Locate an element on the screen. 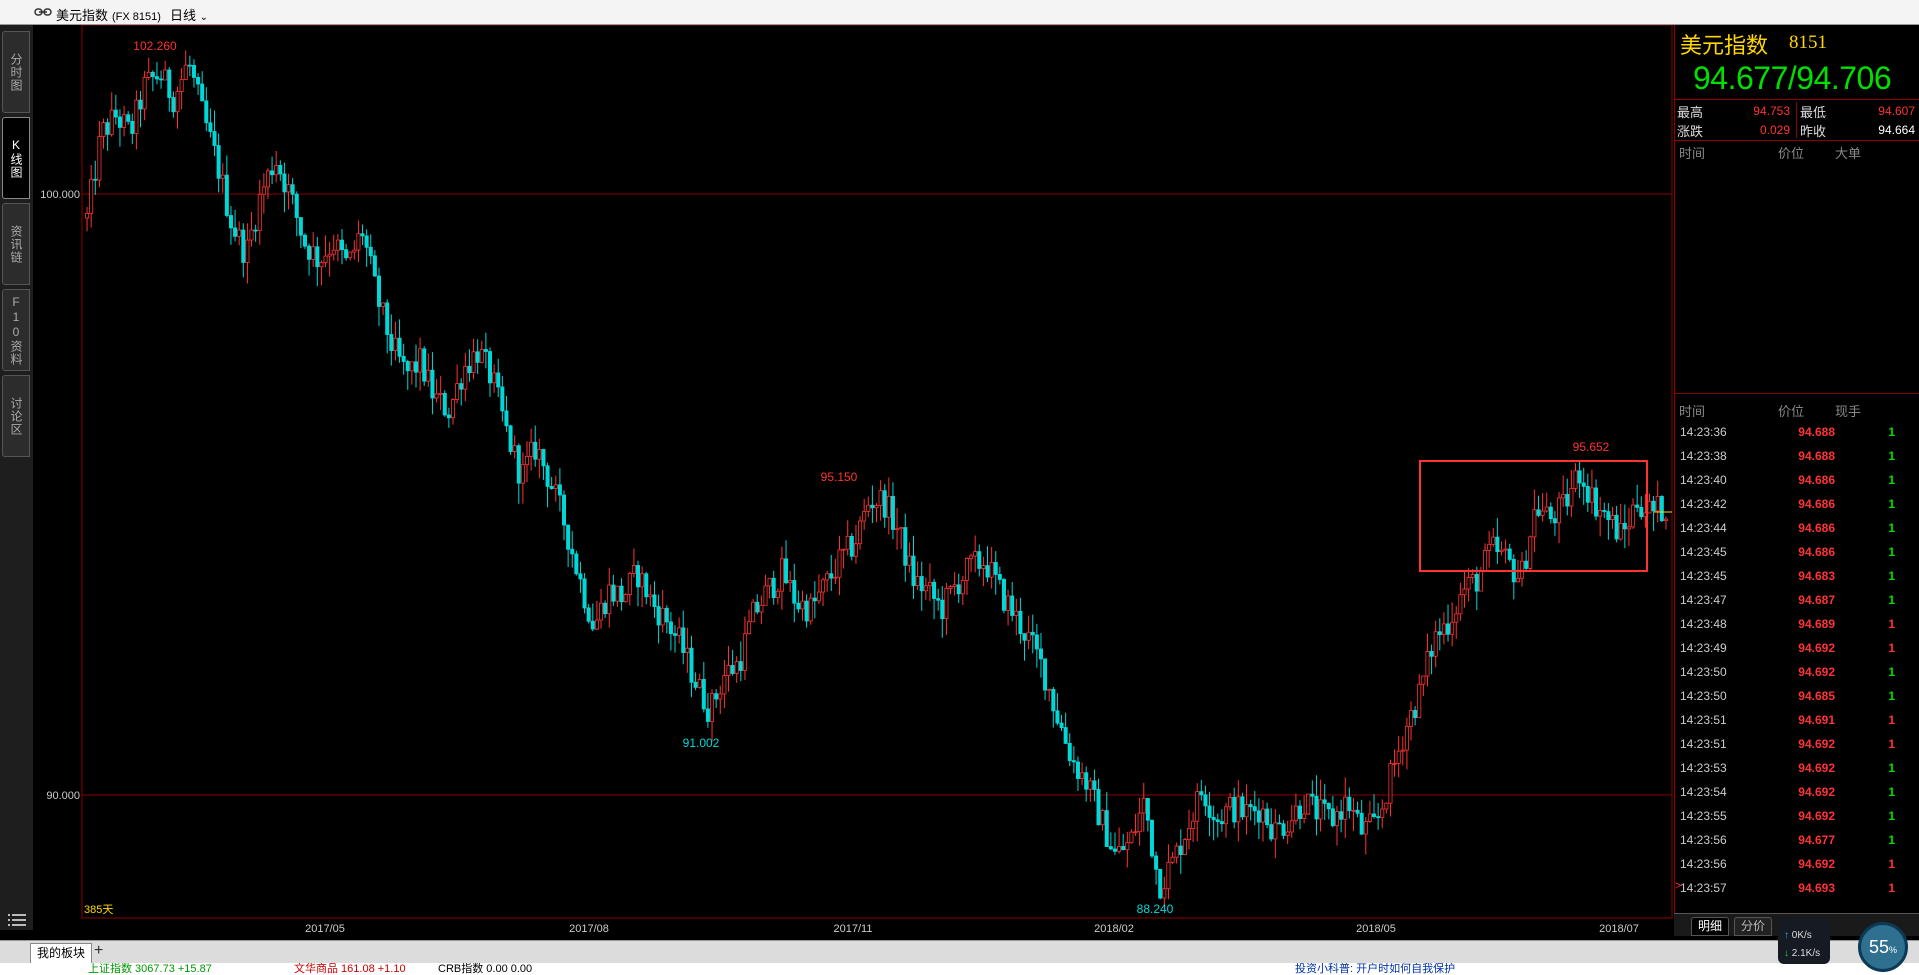 This screenshot has width=1919, height=975. chevron-down-icon: ⌄ is located at coordinates (204, 17).